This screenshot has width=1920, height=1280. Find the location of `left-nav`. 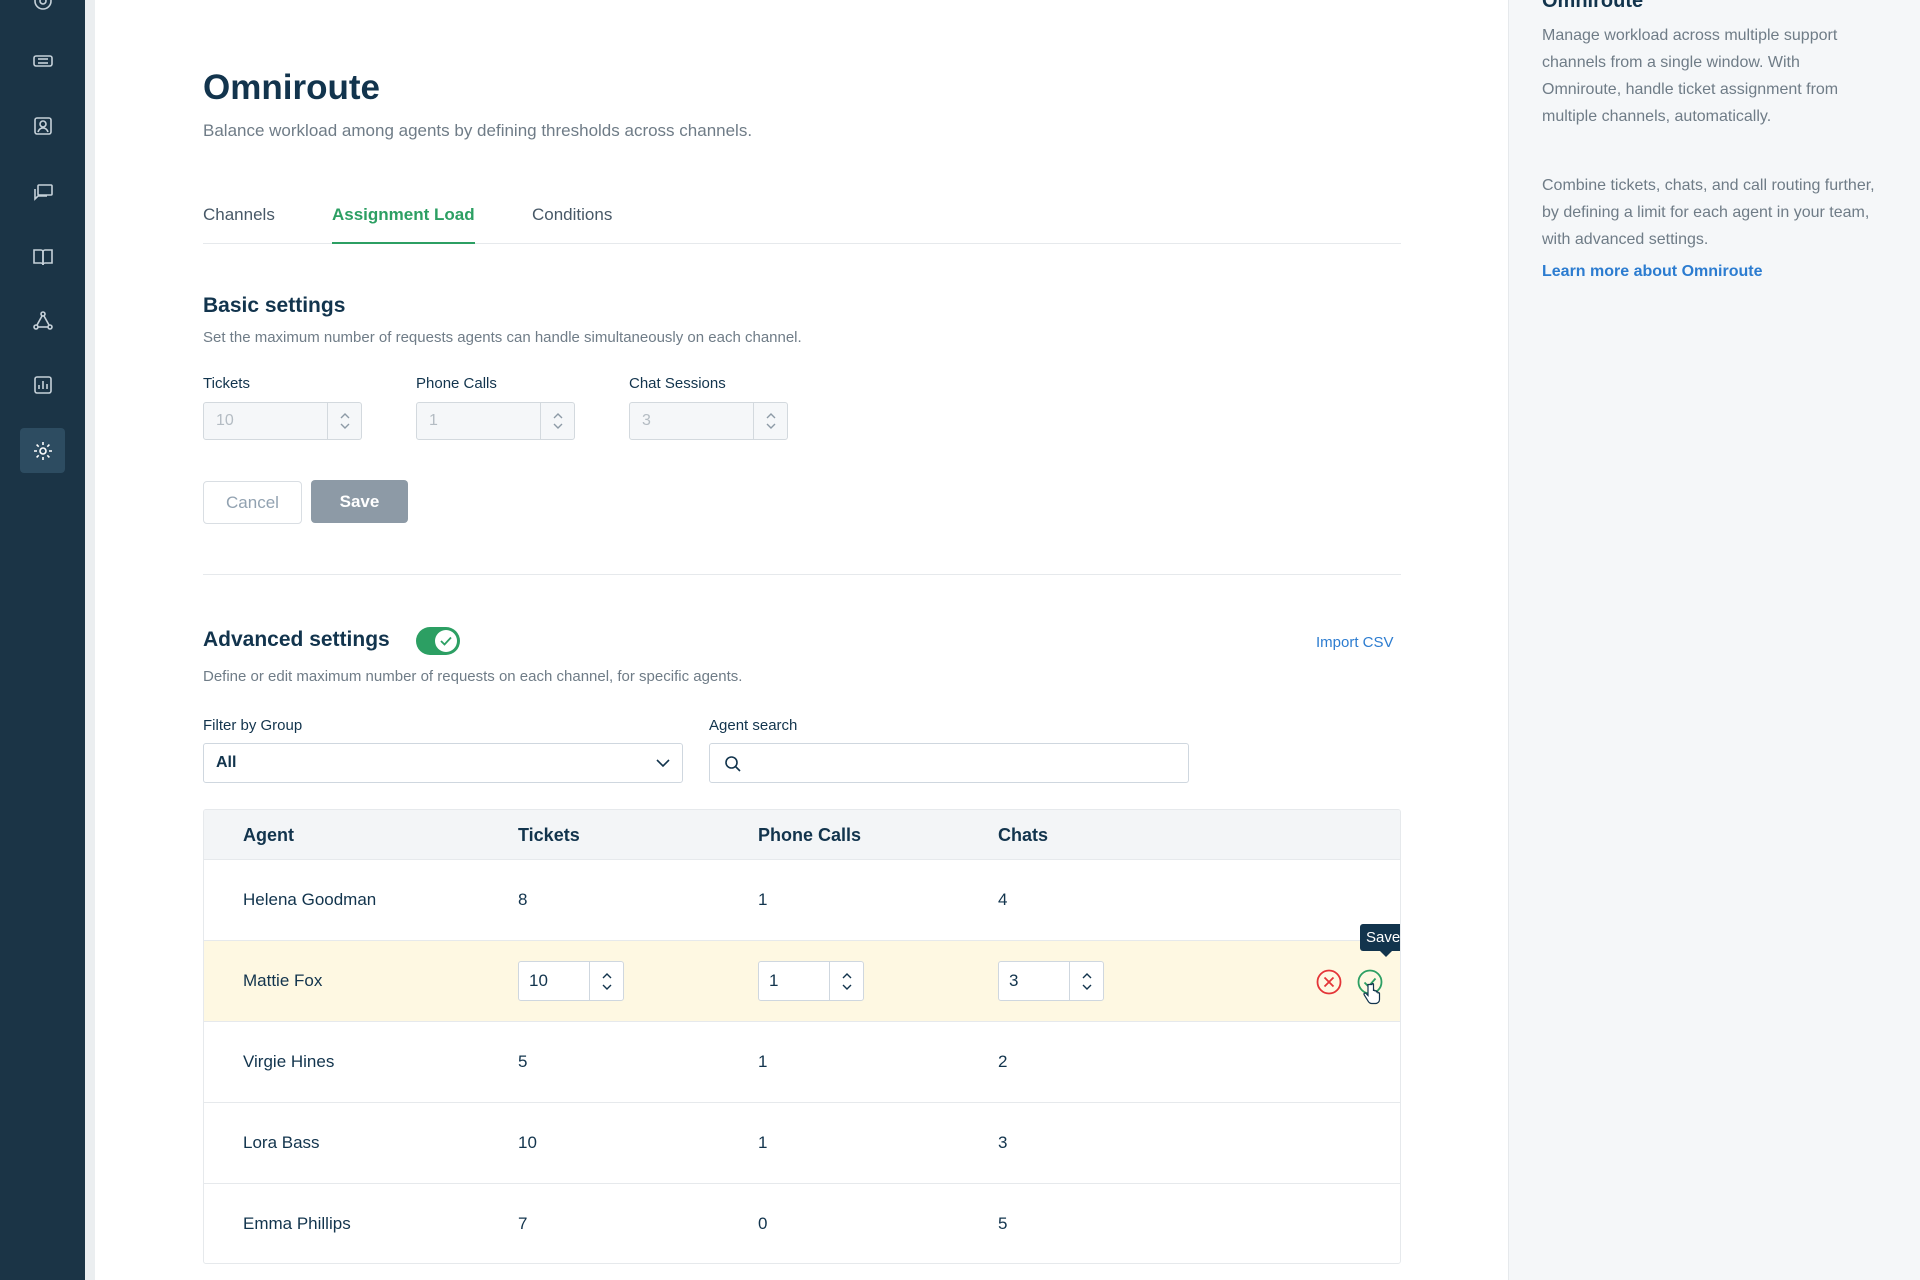

left-nav is located at coordinates (42, 640).